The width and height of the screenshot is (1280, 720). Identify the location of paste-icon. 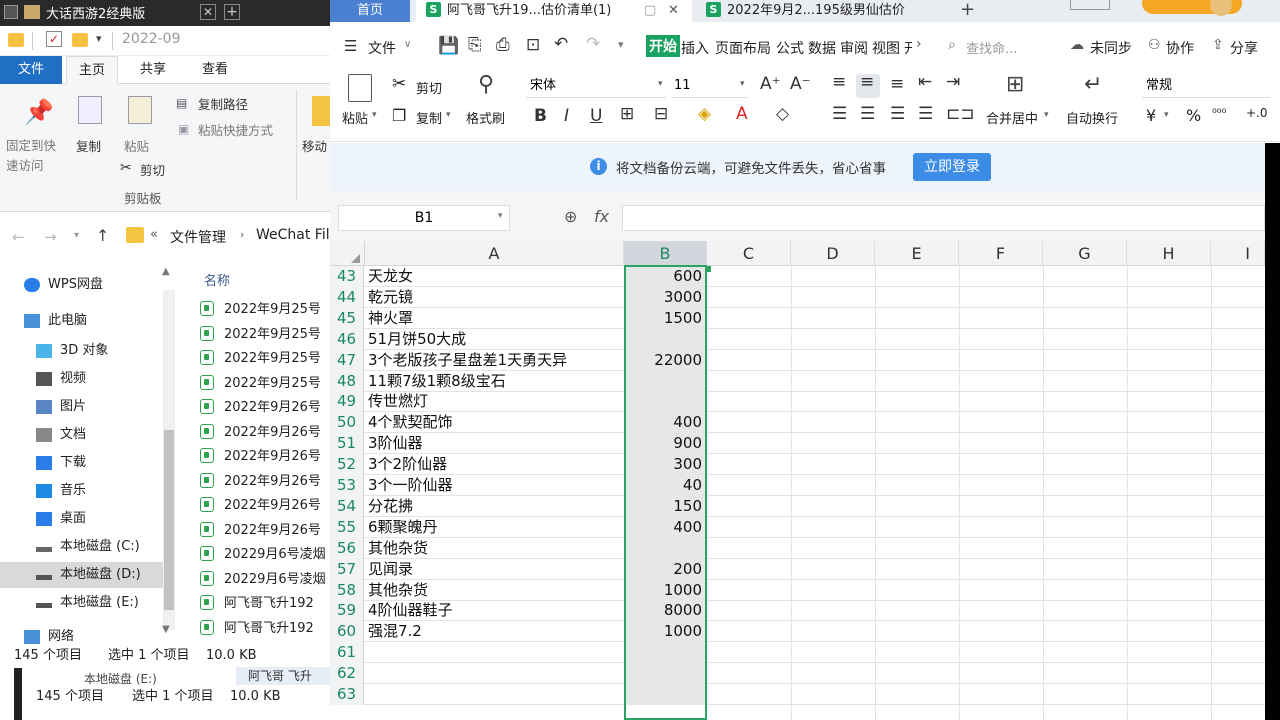
(360, 88).